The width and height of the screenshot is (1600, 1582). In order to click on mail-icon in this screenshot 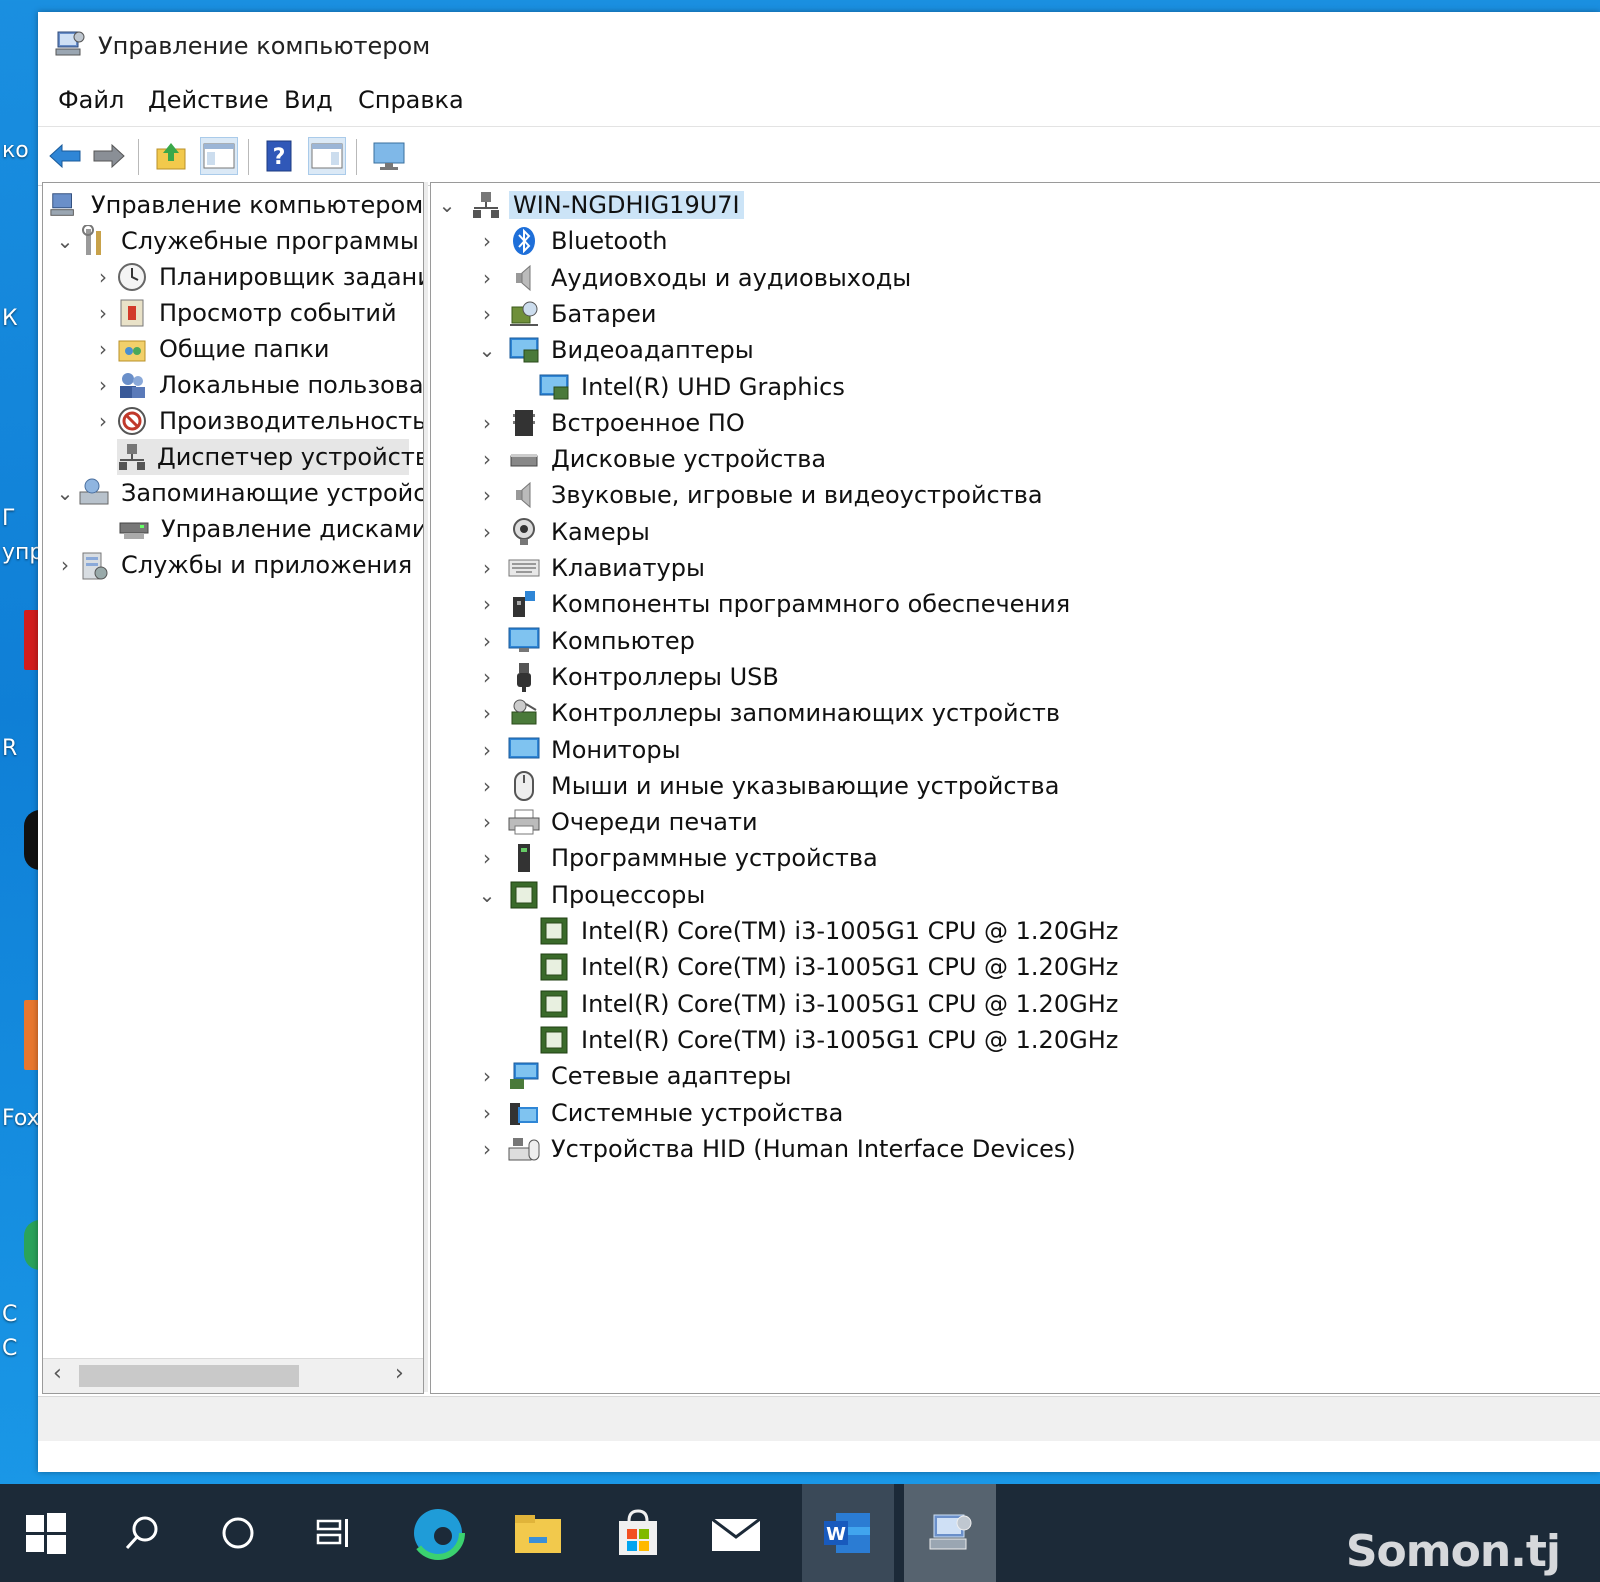, I will do `click(736, 1533)`.